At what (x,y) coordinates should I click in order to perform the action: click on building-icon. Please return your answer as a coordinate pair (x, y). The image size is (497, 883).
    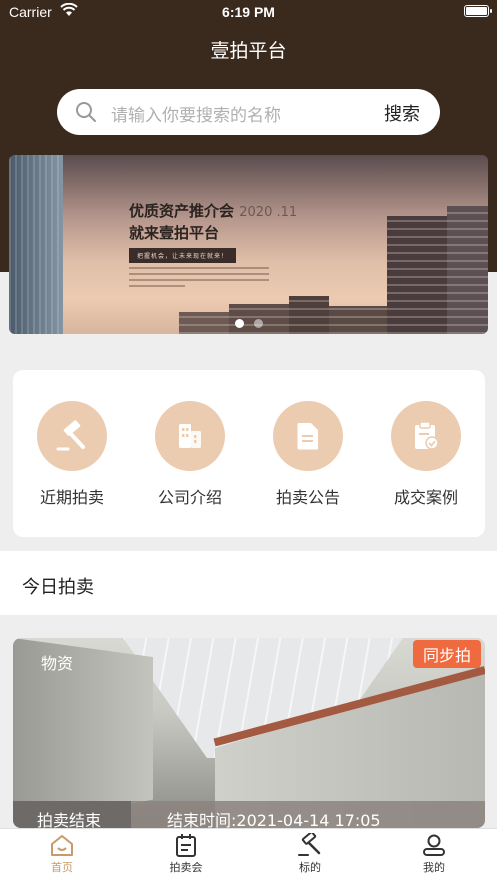
    Looking at the image, I should click on (190, 436).